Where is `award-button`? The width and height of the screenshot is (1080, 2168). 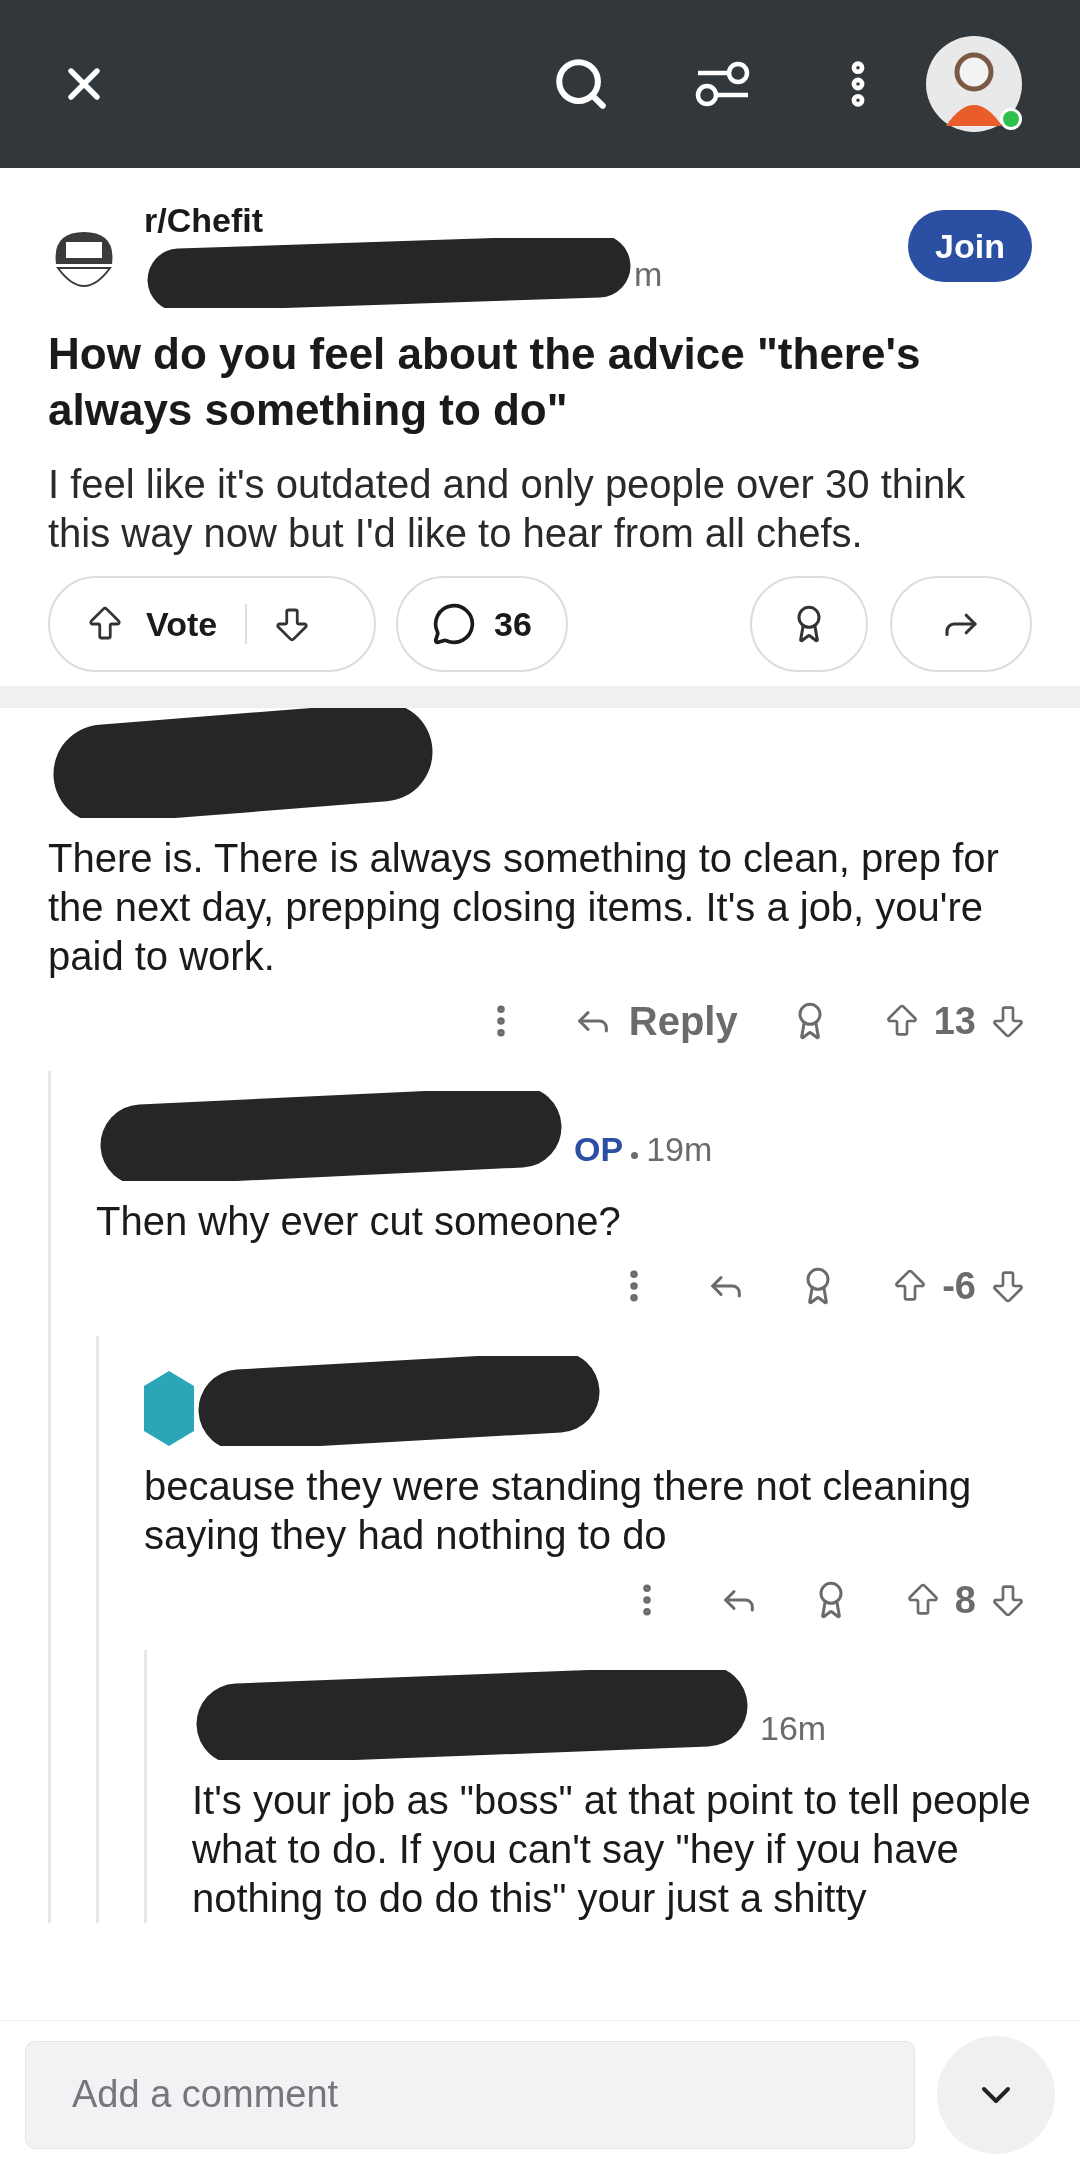
award-button is located at coordinates (809, 624).